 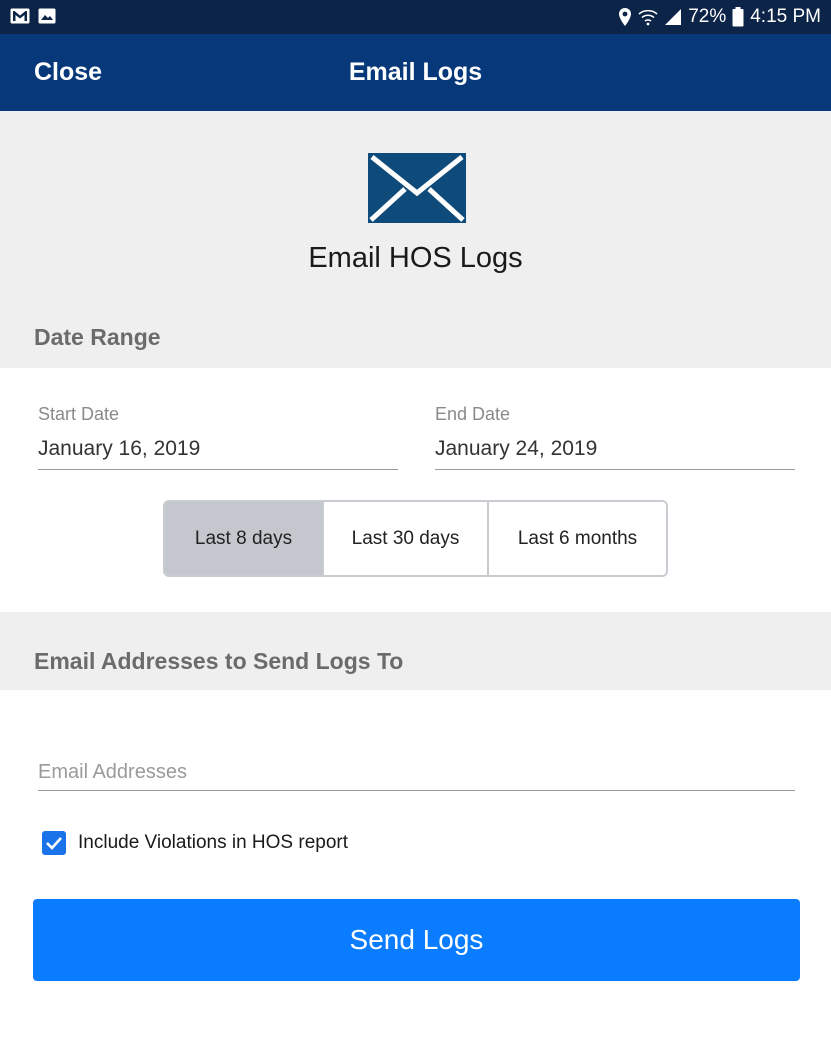 What do you see at coordinates (33, 16) in the screenshot?
I see `notification-icons` at bounding box center [33, 16].